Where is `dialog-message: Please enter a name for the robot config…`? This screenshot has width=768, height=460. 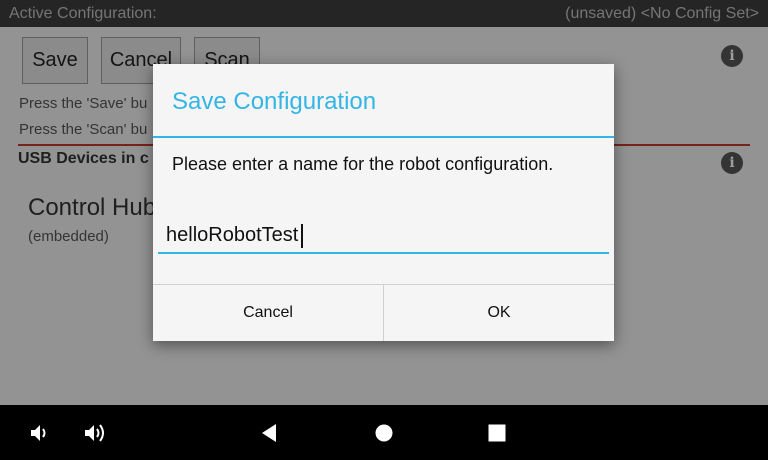 dialog-message: Please enter a name for the robot config… is located at coordinates (363, 164).